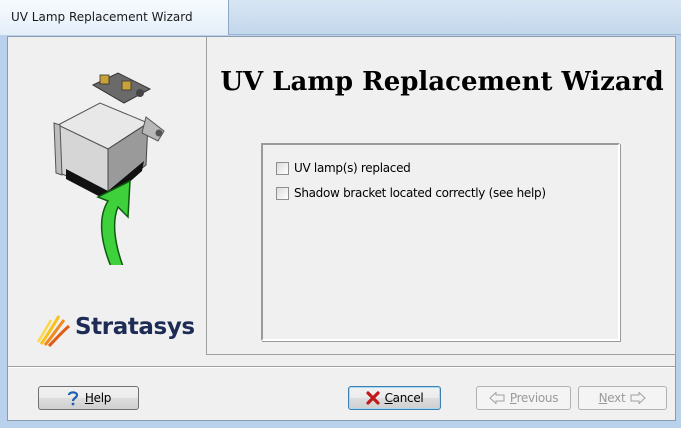 The image size is (681, 428). Describe the element at coordinates (102, 17) in the screenshot. I see `window-title: UV Lamp Replacement Wizard` at that location.